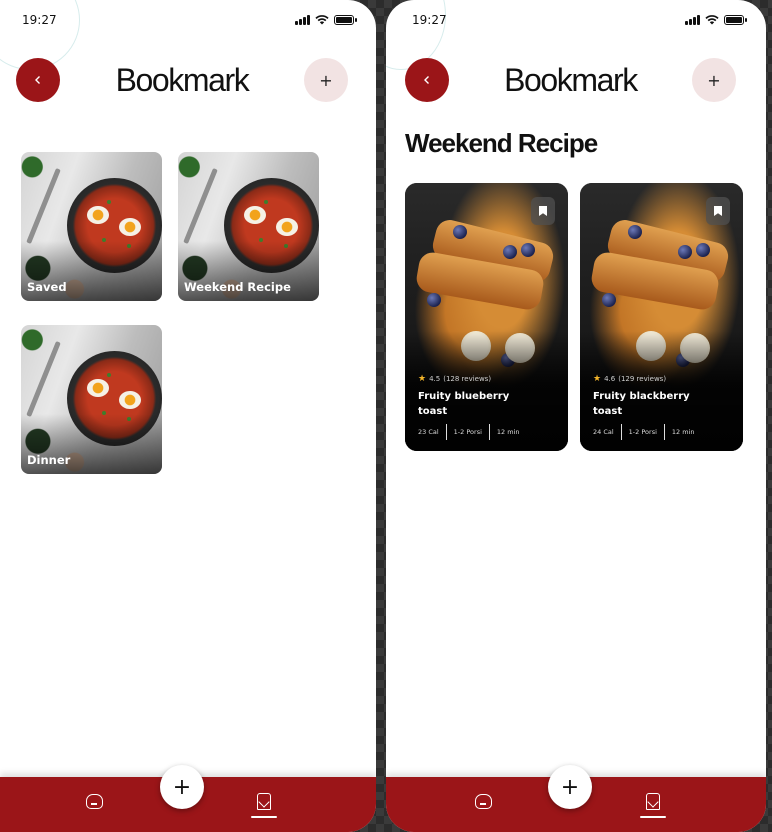  I want to click on rating-value: 4.6, so click(610, 379).